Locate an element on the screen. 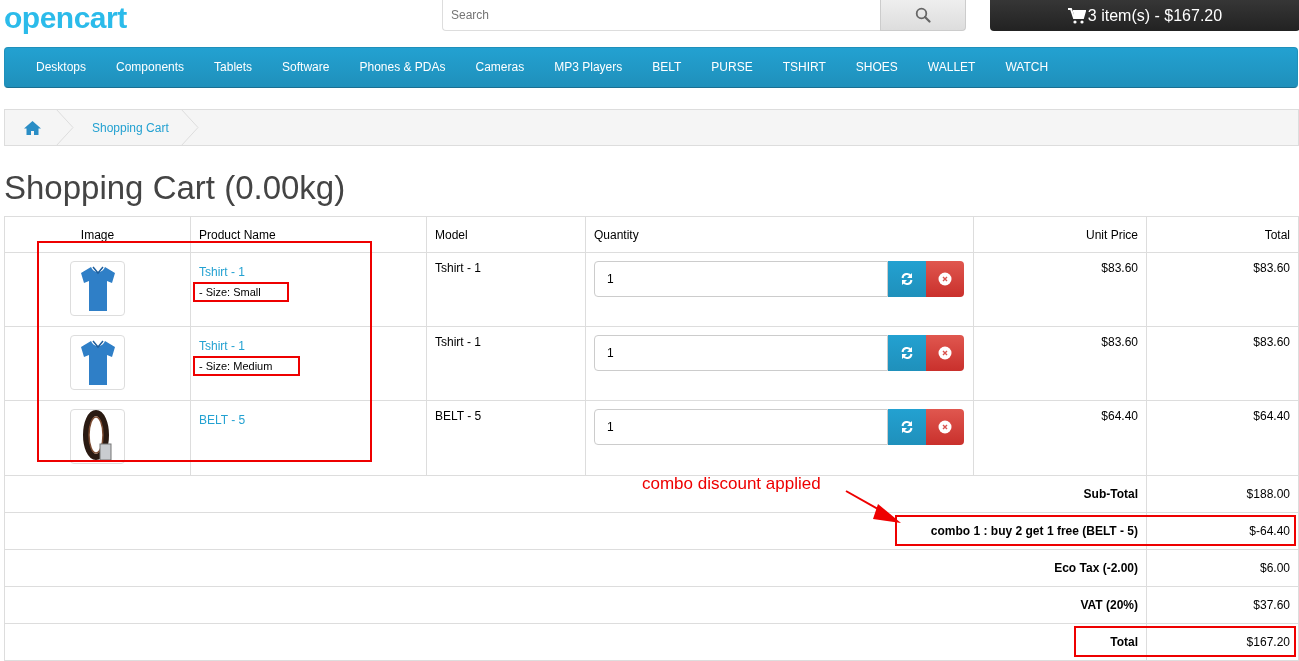  menu-item: Phones & PDAs is located at coordinates (402, 67).